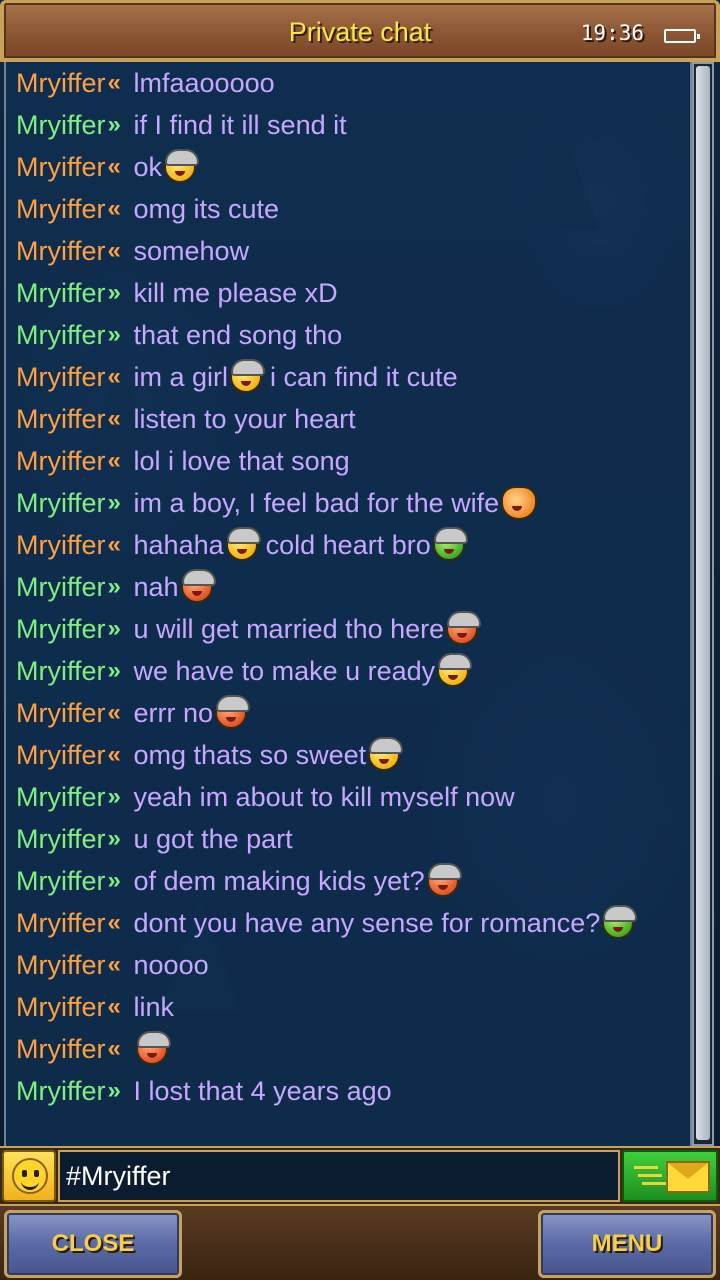  Describe the element at coordinates (240, 124) in the screenshot. I see `message-text: if I find it ill send it` at that location.